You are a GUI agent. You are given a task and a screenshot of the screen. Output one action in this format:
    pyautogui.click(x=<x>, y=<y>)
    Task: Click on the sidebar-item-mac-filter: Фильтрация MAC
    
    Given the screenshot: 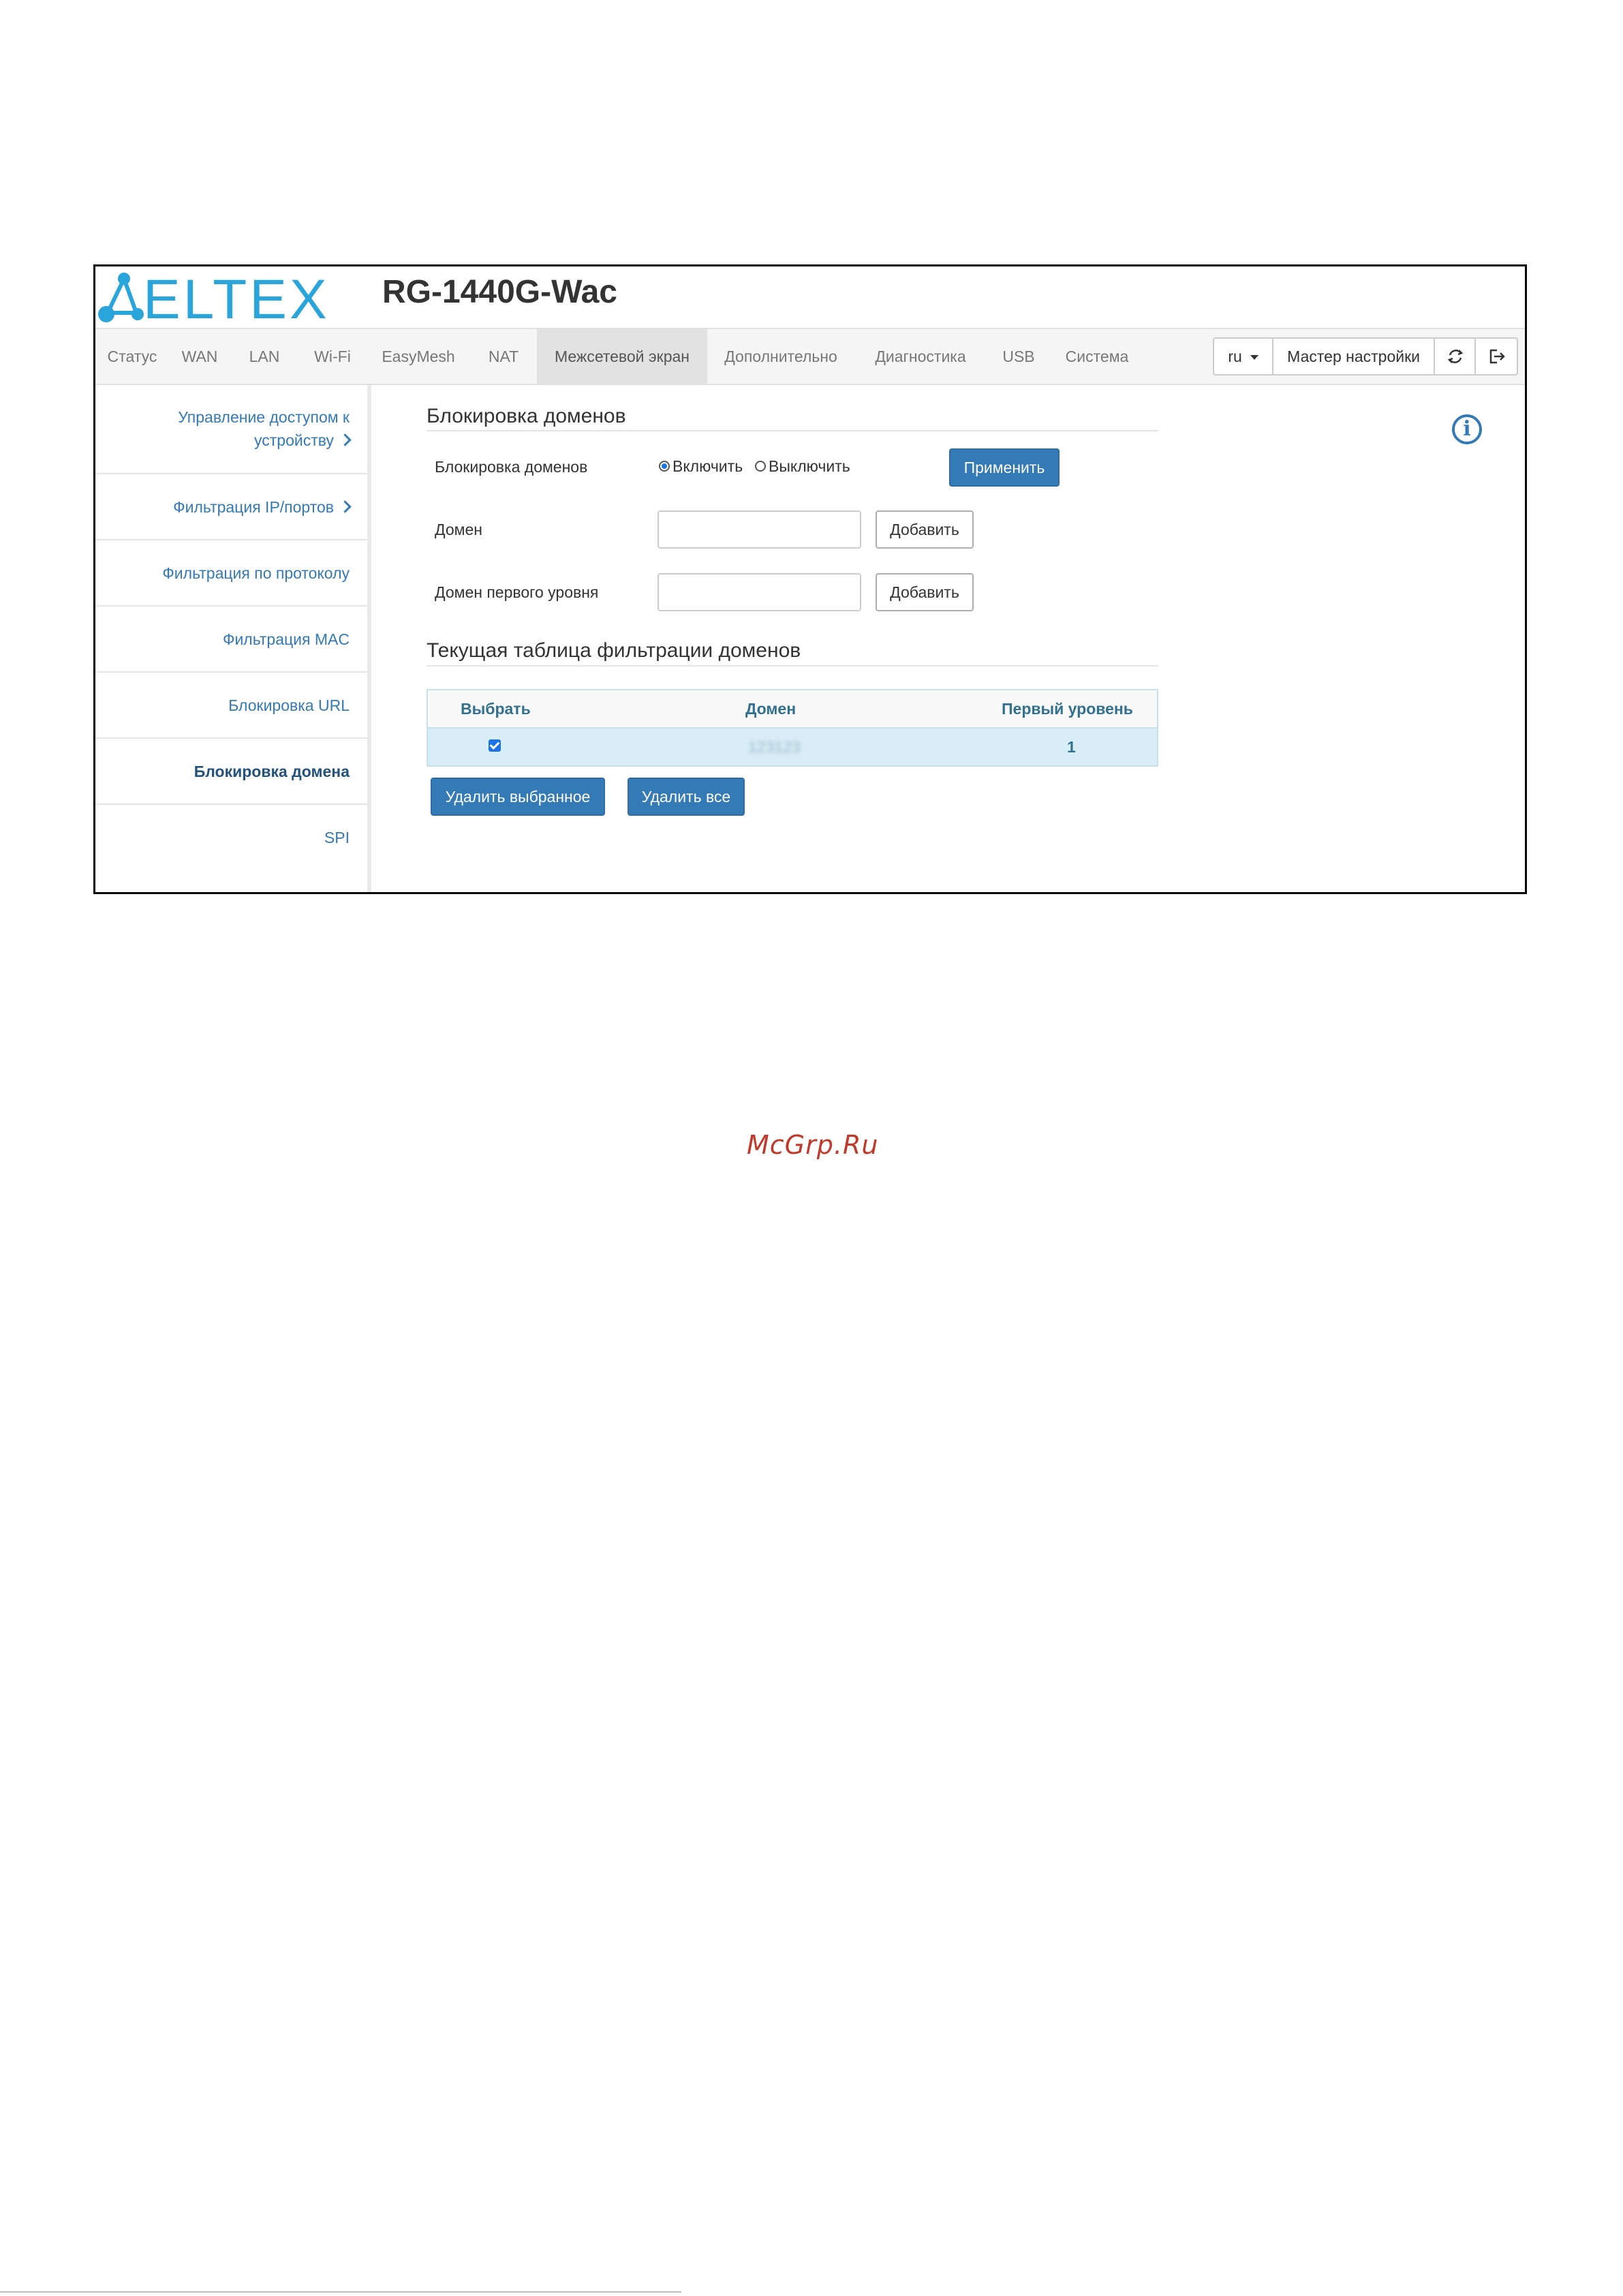 What is the action you would take?
    pyautogui.click(x=231, y=640)
    